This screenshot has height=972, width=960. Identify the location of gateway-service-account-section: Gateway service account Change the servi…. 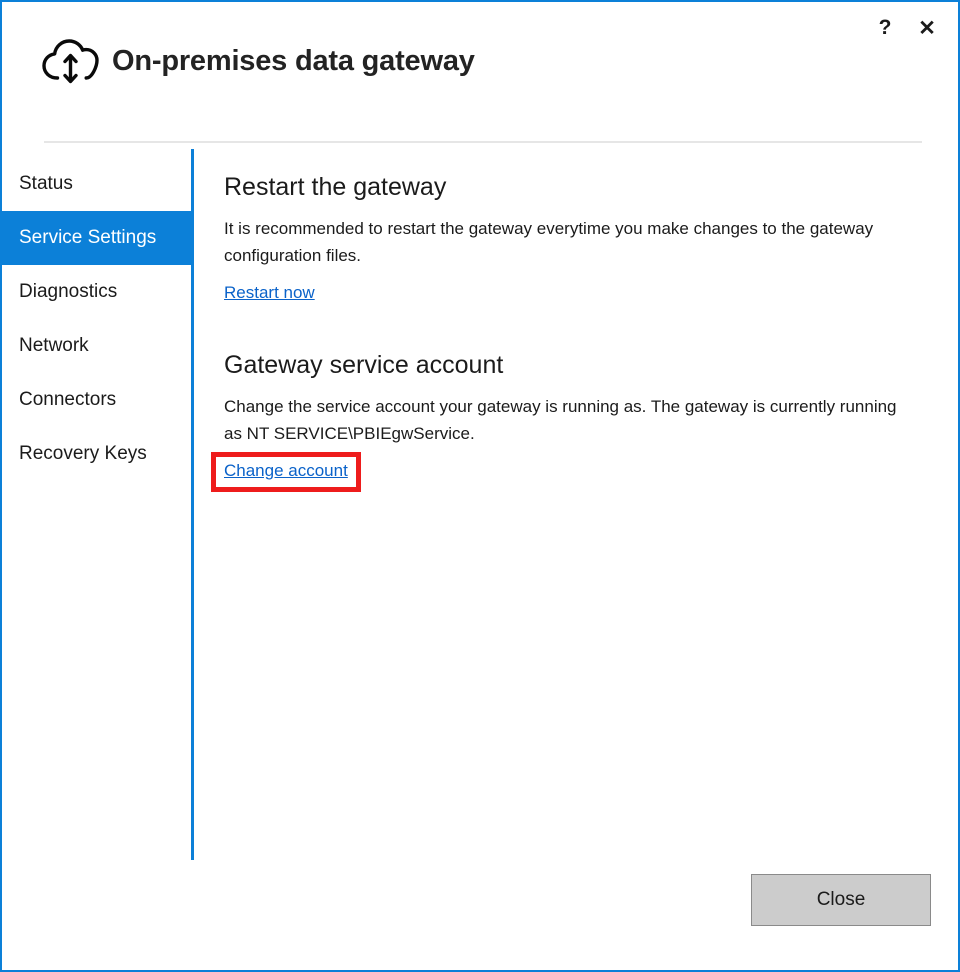
(567, 421).